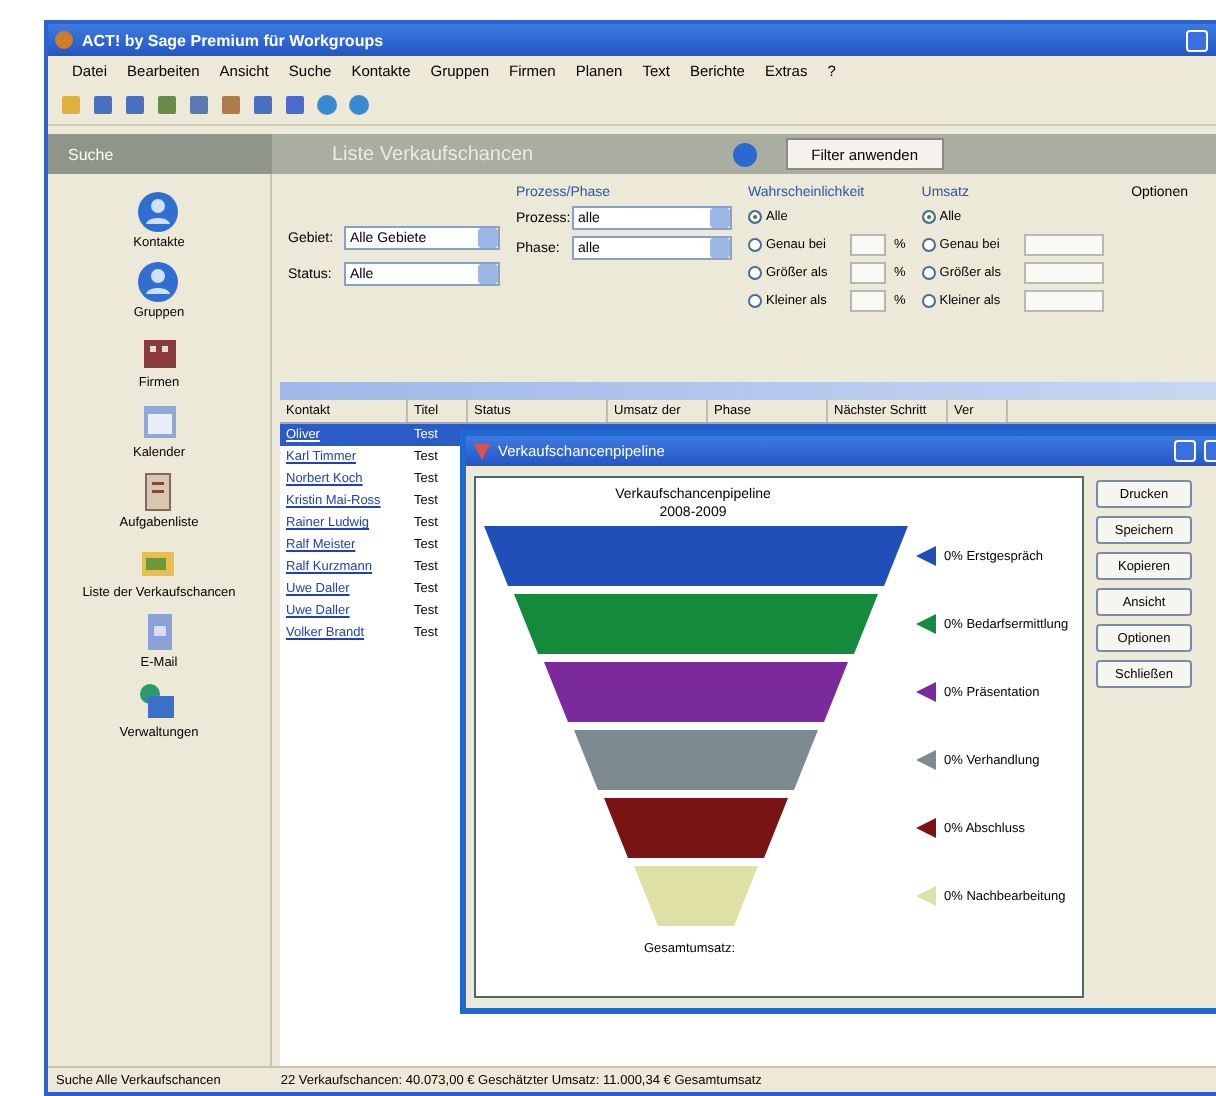 The width and height of the screenshot is (1216, 1096). Describe the element at coordinates (434, 154) in the screenshot. I see `list-title: Liste Verkaufschancen` at that location.